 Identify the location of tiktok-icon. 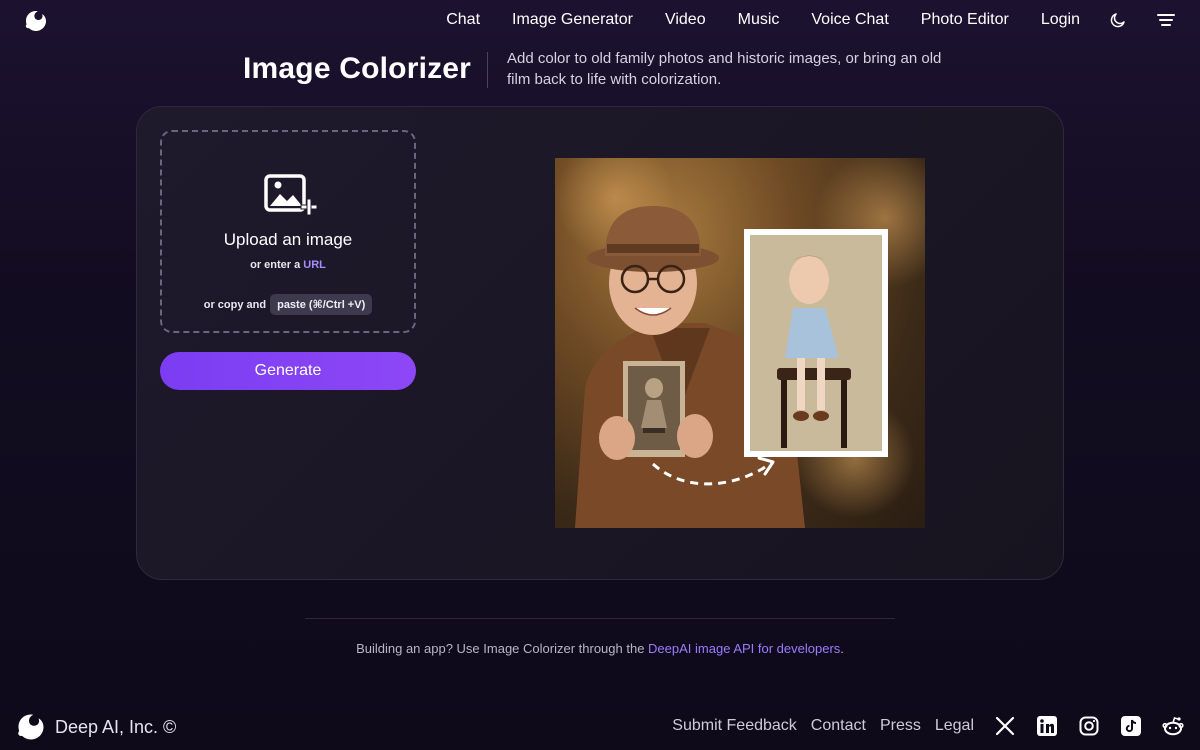
(1131, 726).